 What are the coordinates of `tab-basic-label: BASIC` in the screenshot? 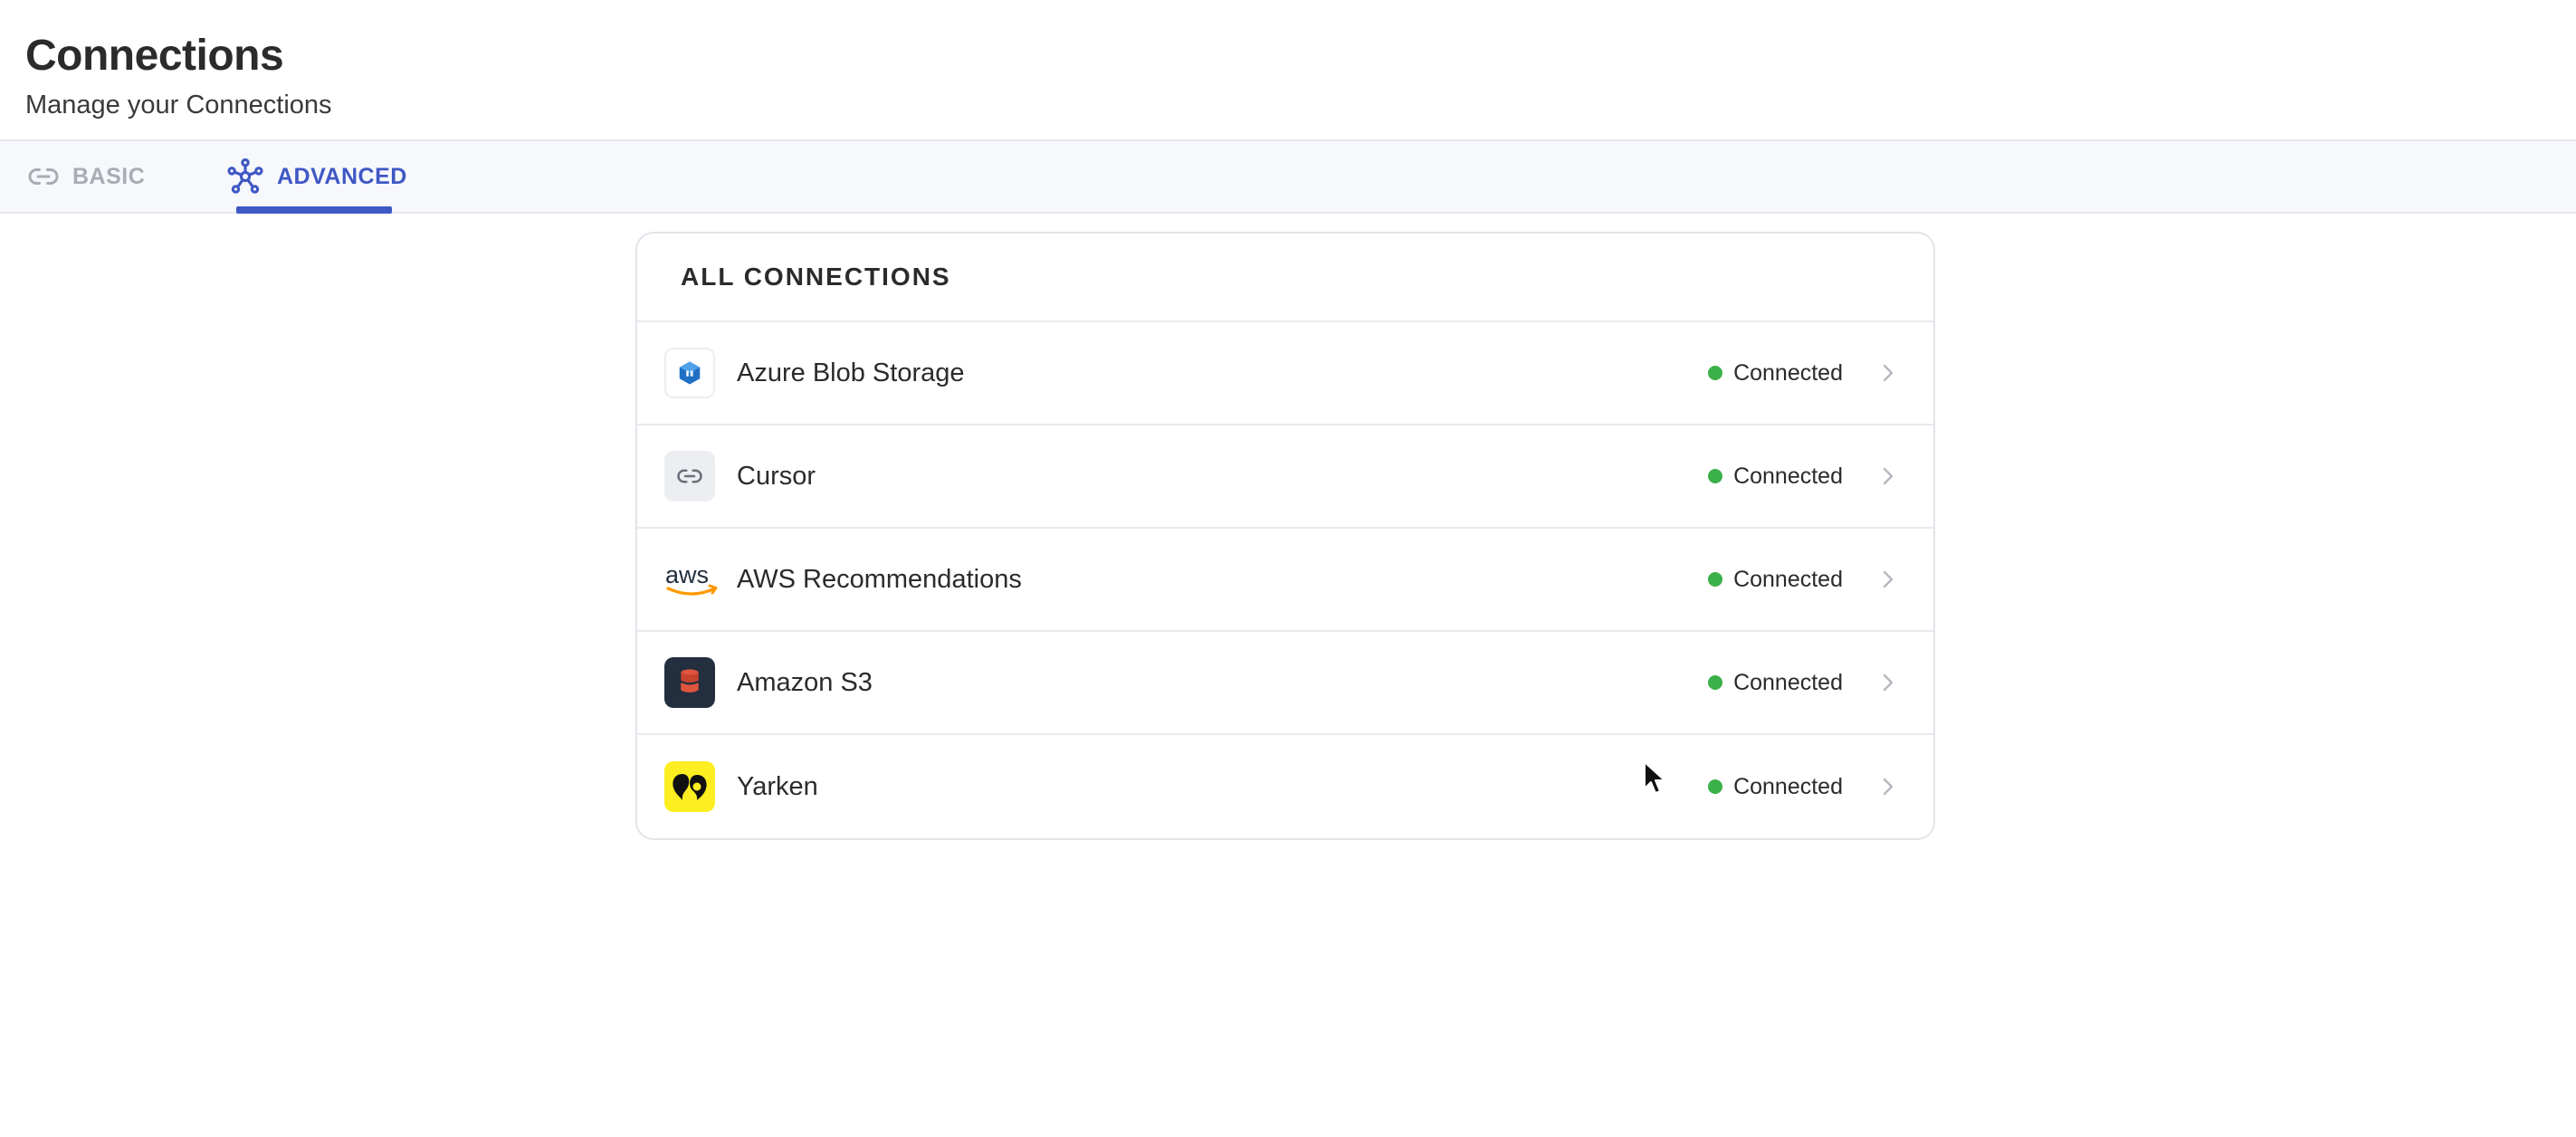 It's located at (109, 176).